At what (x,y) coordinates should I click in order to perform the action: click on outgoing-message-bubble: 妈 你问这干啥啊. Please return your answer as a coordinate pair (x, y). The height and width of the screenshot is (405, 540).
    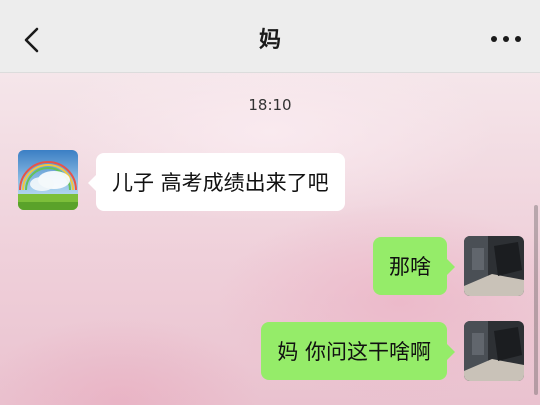
    Looking at the image, I should click on (358, 351).